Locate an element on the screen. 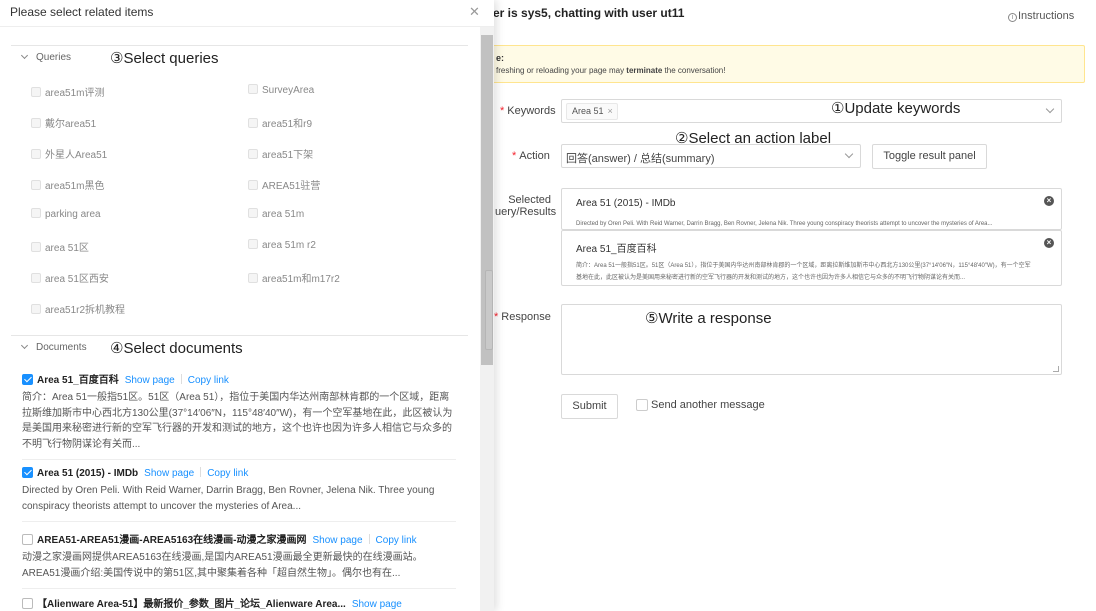  action-select: 回答(answer) / 总结(summary) is located at coordinates (711, 156).